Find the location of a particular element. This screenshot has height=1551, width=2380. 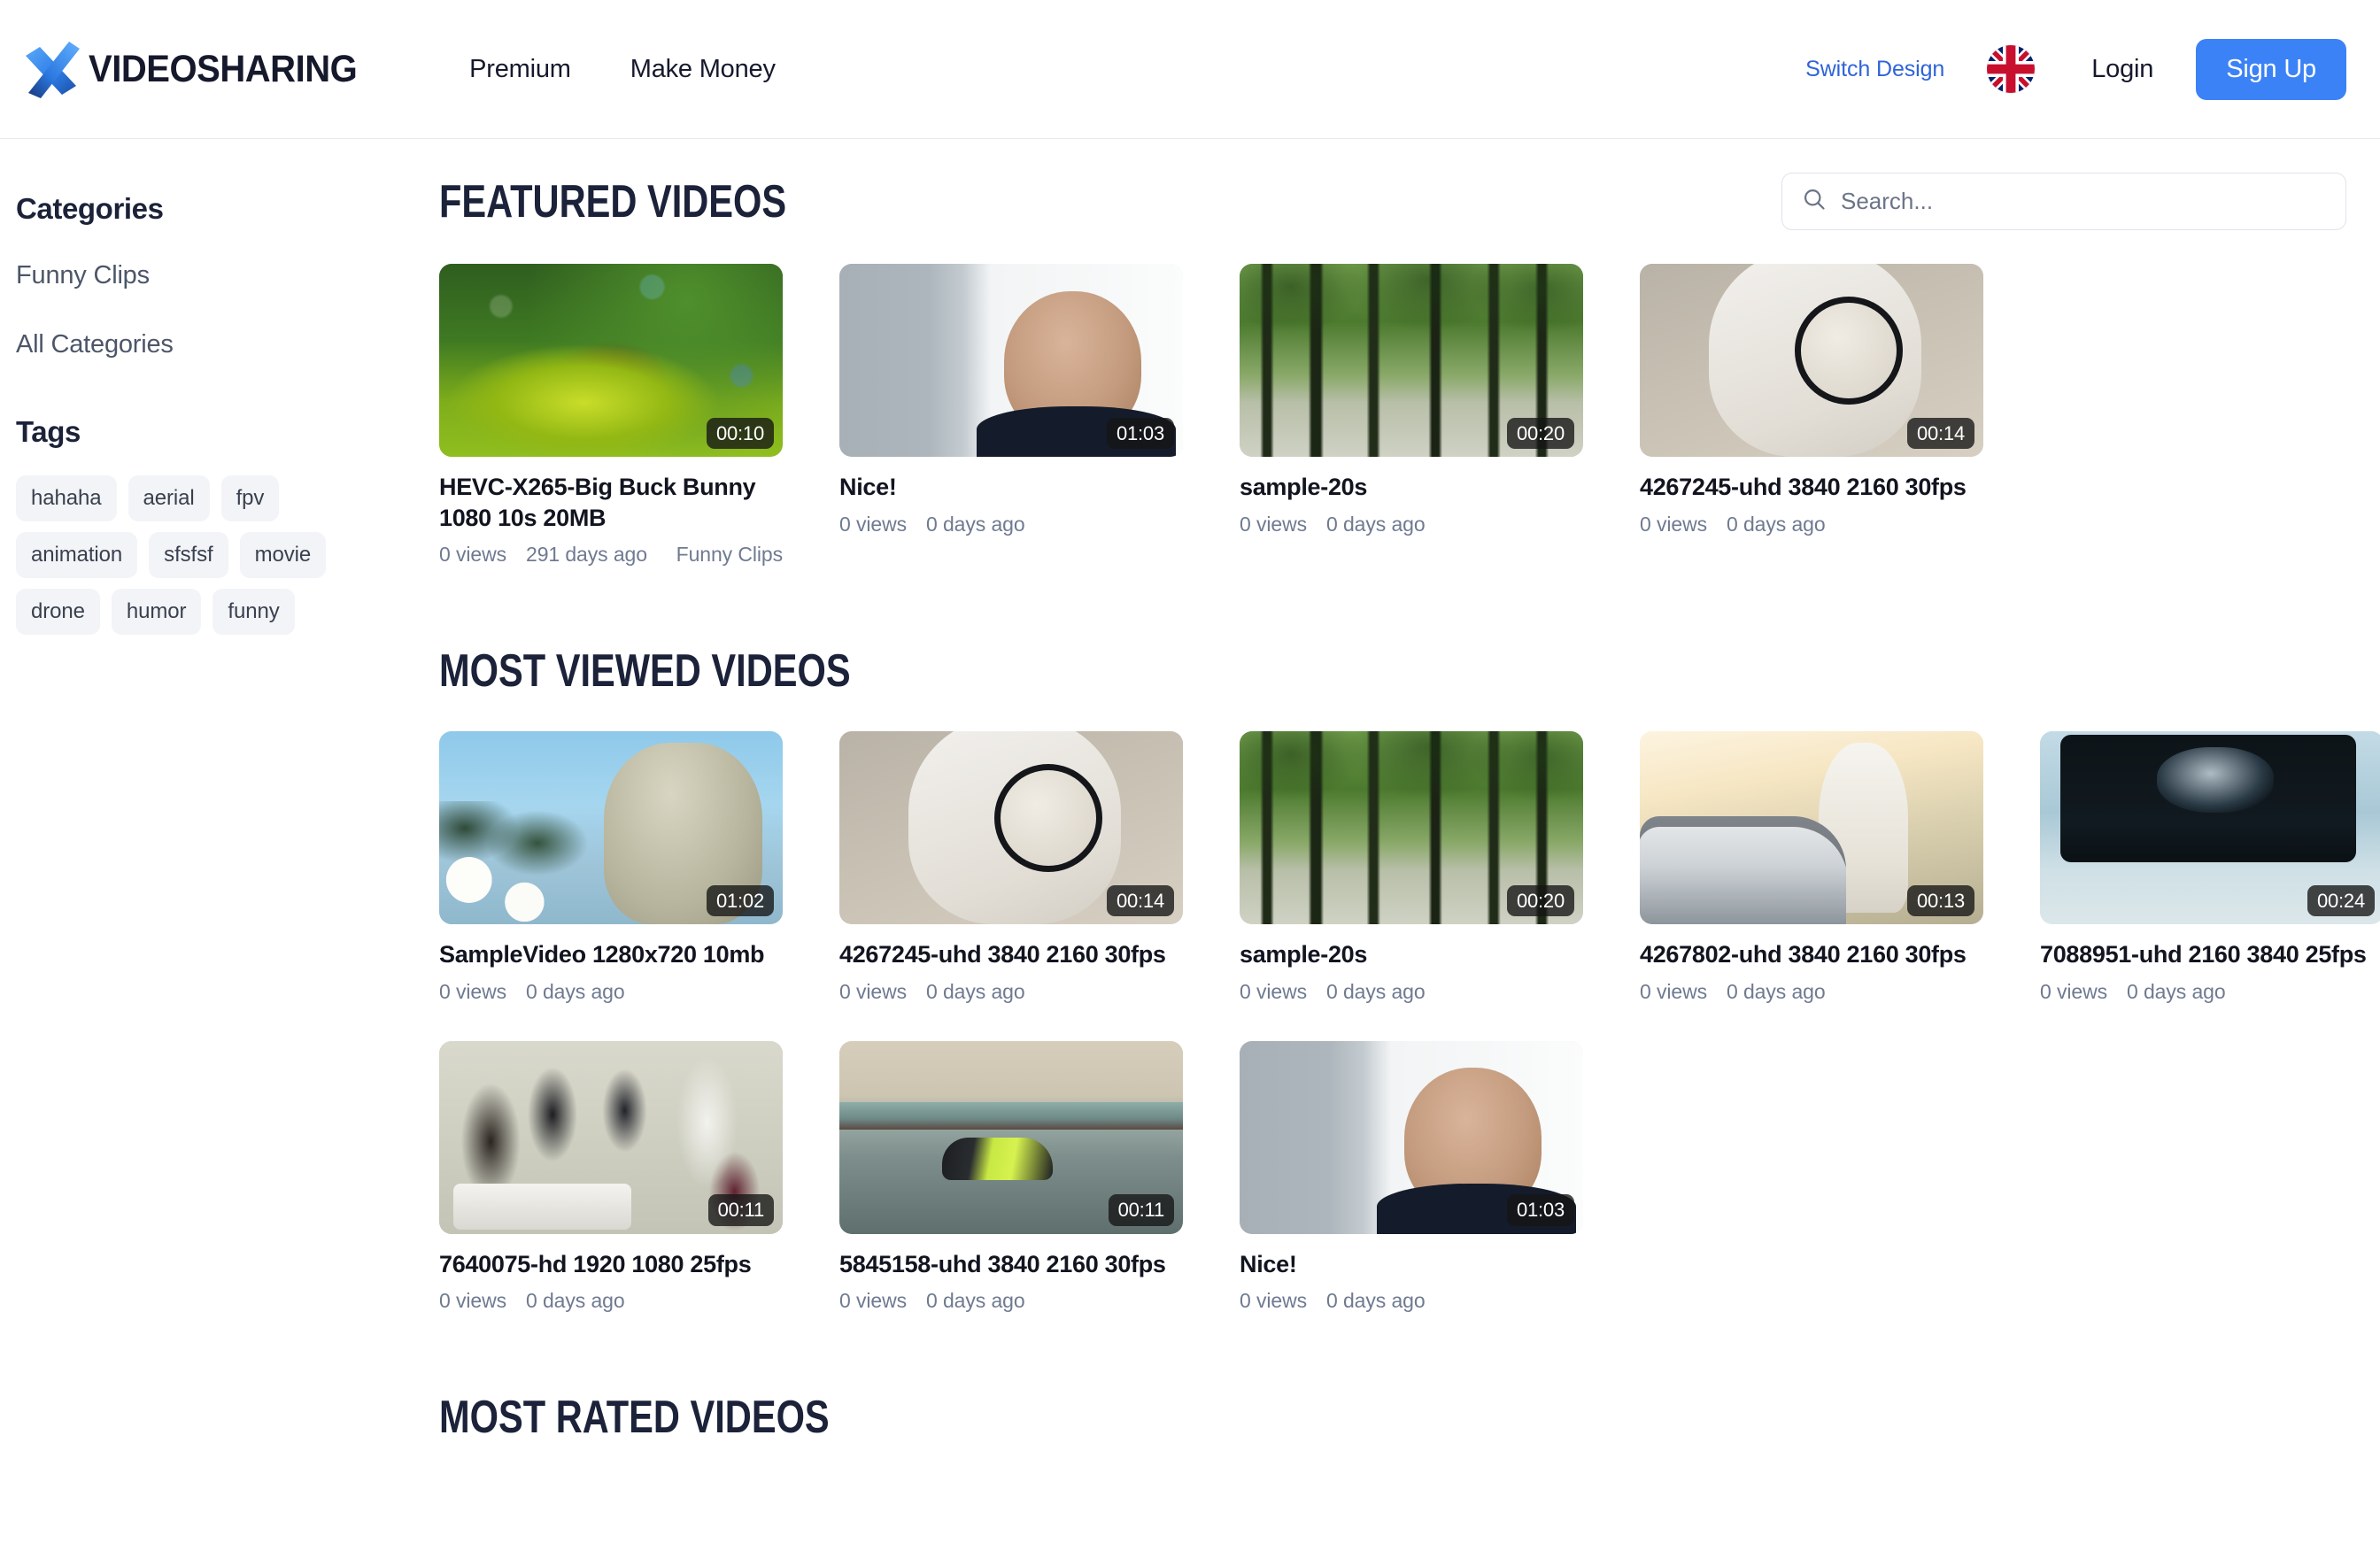

video-thumbnail: 00:13 is located at coordinates (1811, 828).